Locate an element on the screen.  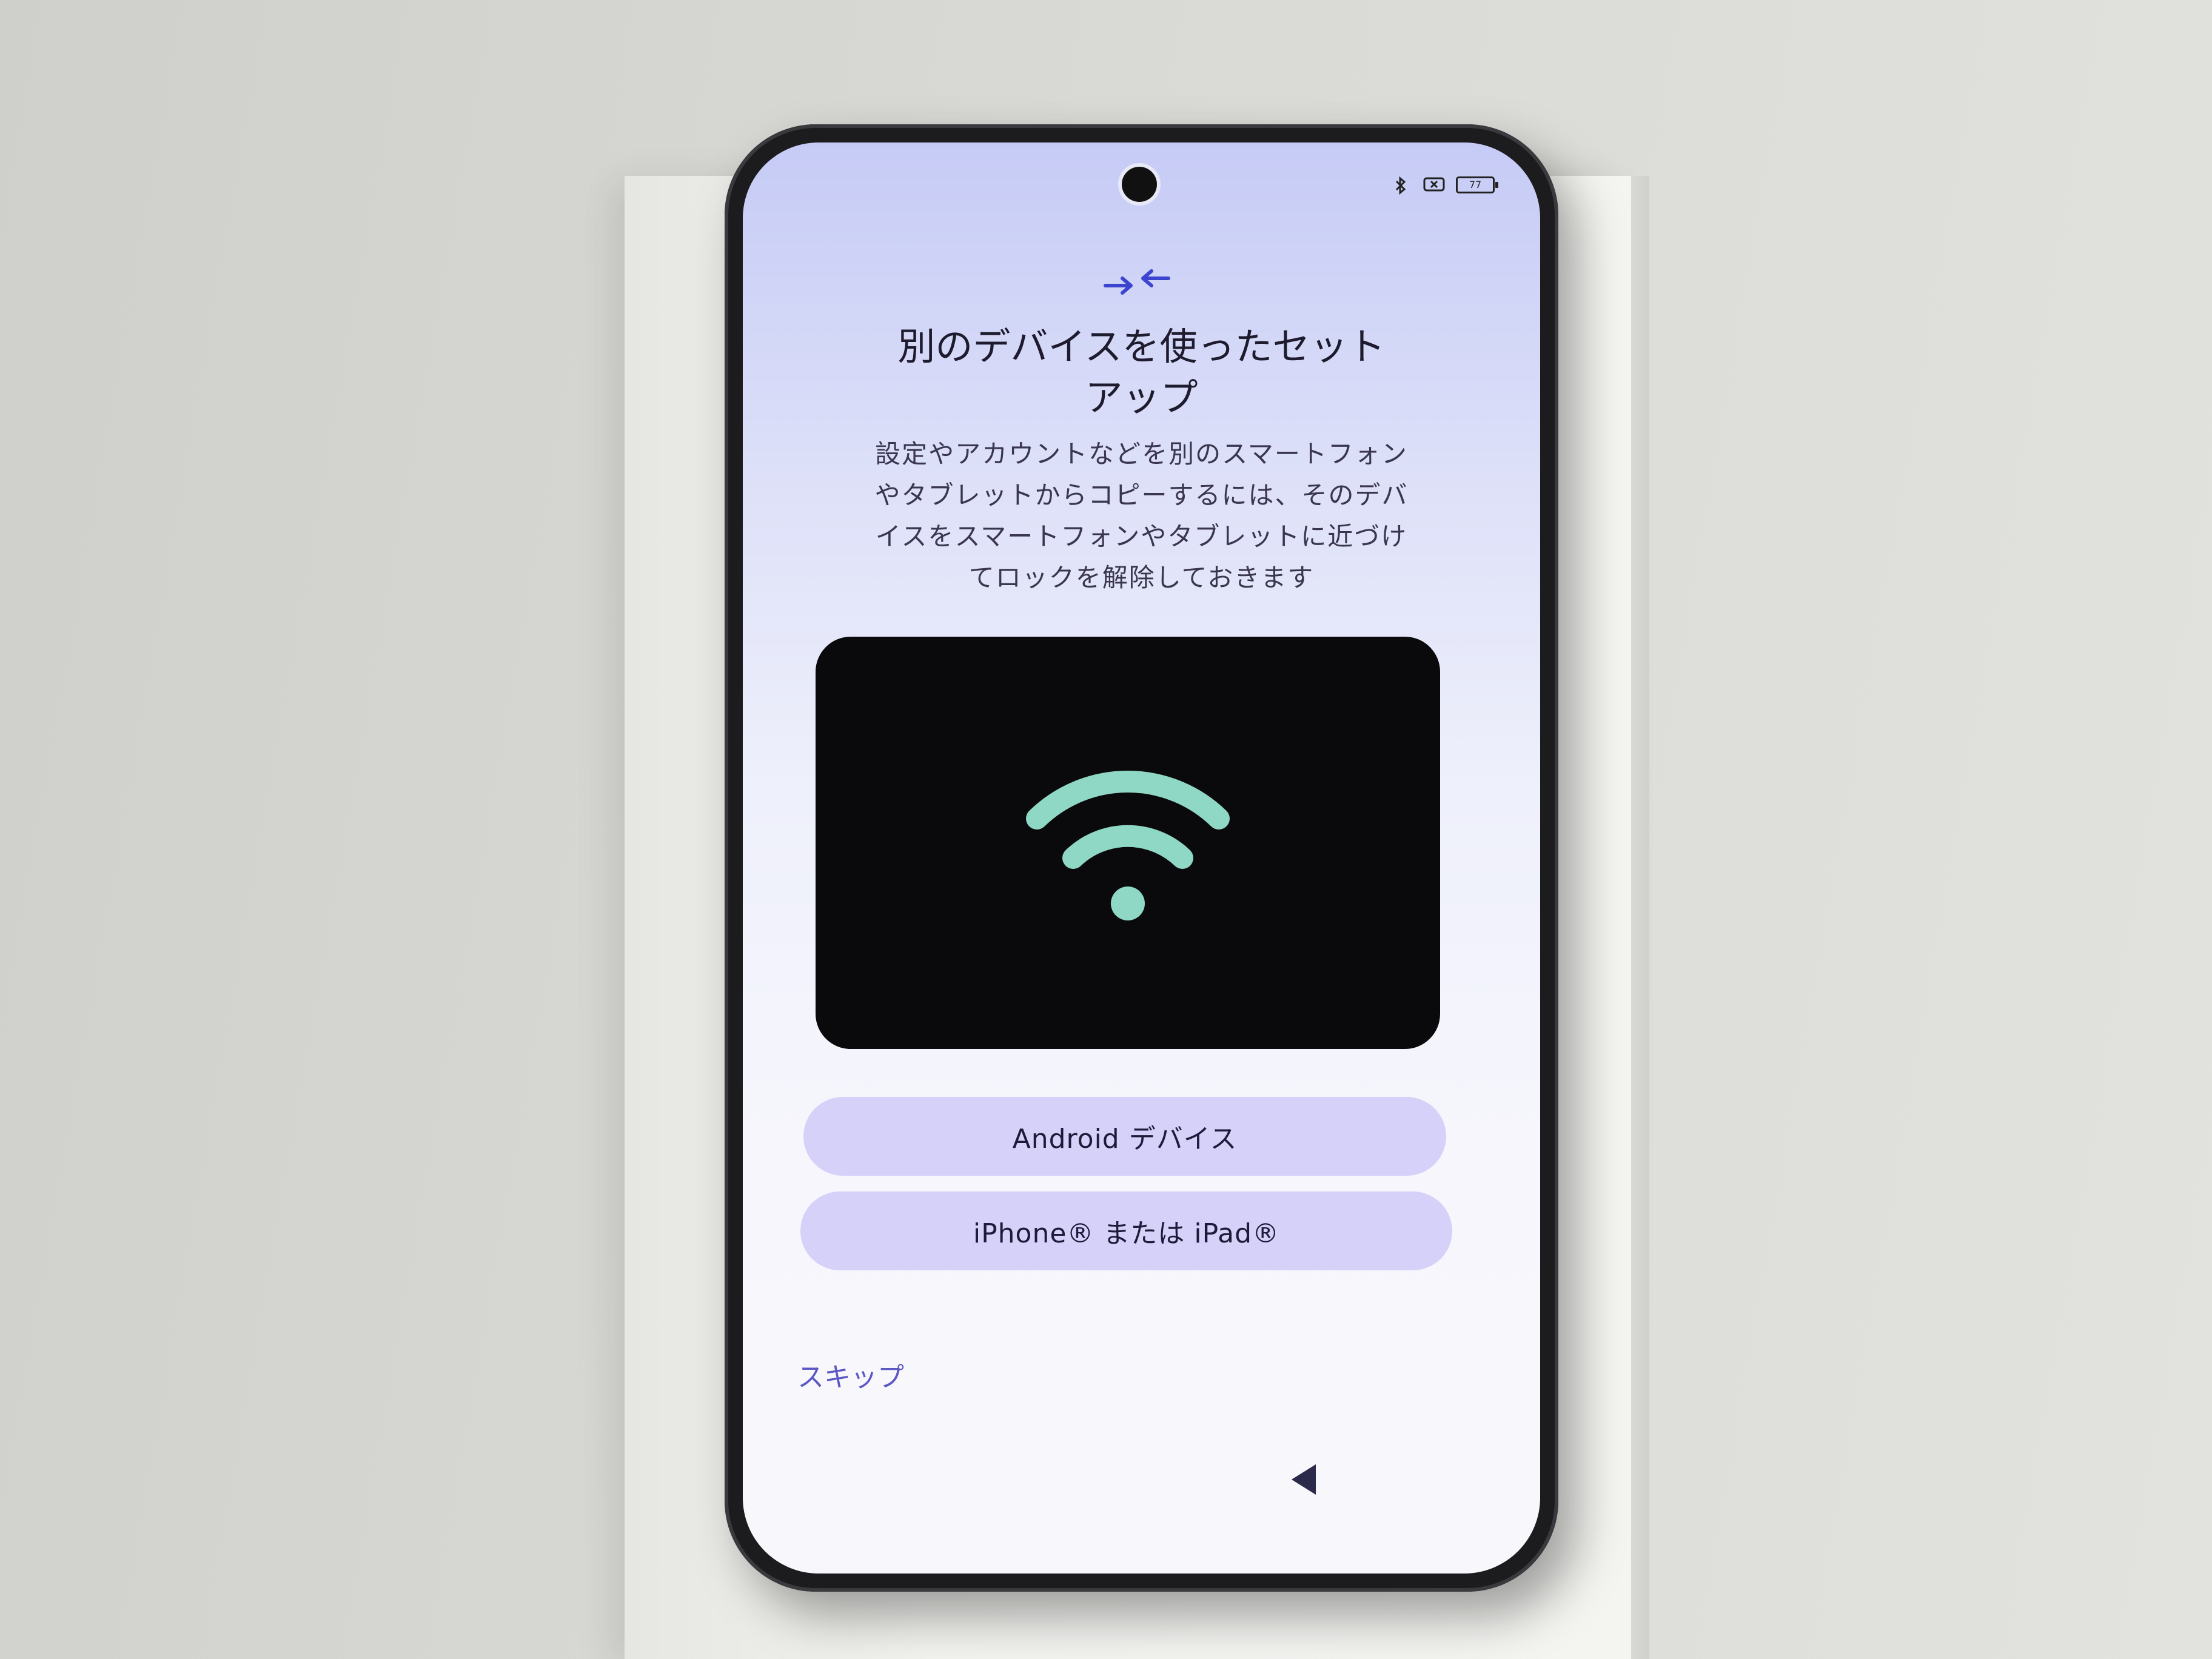
android-device-button: Android デバイス is located at coordinates (1124, 1136).